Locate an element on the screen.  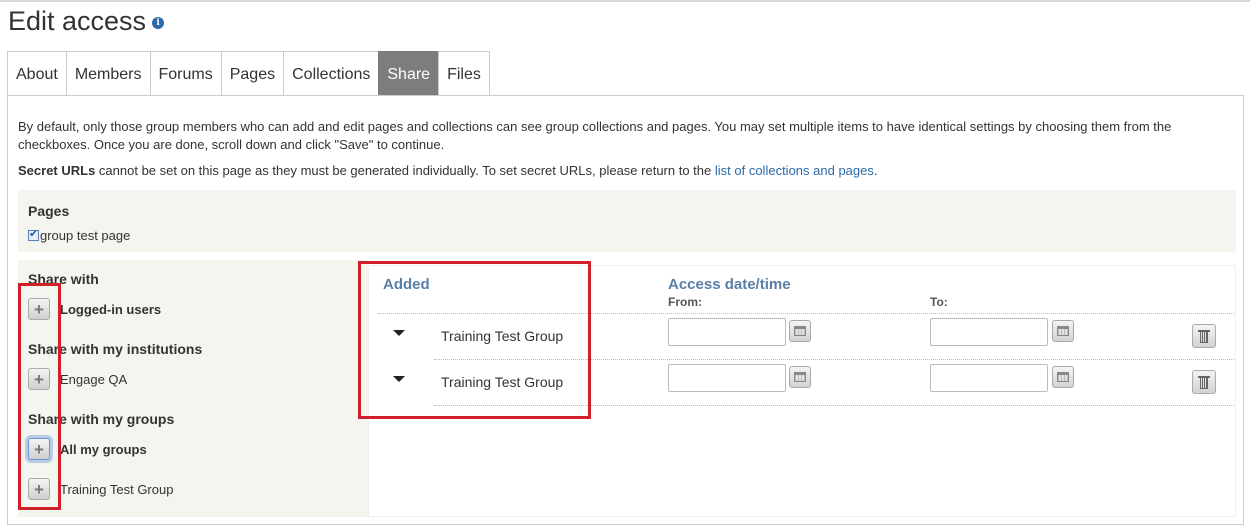
to-label: To: is located at coordinates (939, 302).